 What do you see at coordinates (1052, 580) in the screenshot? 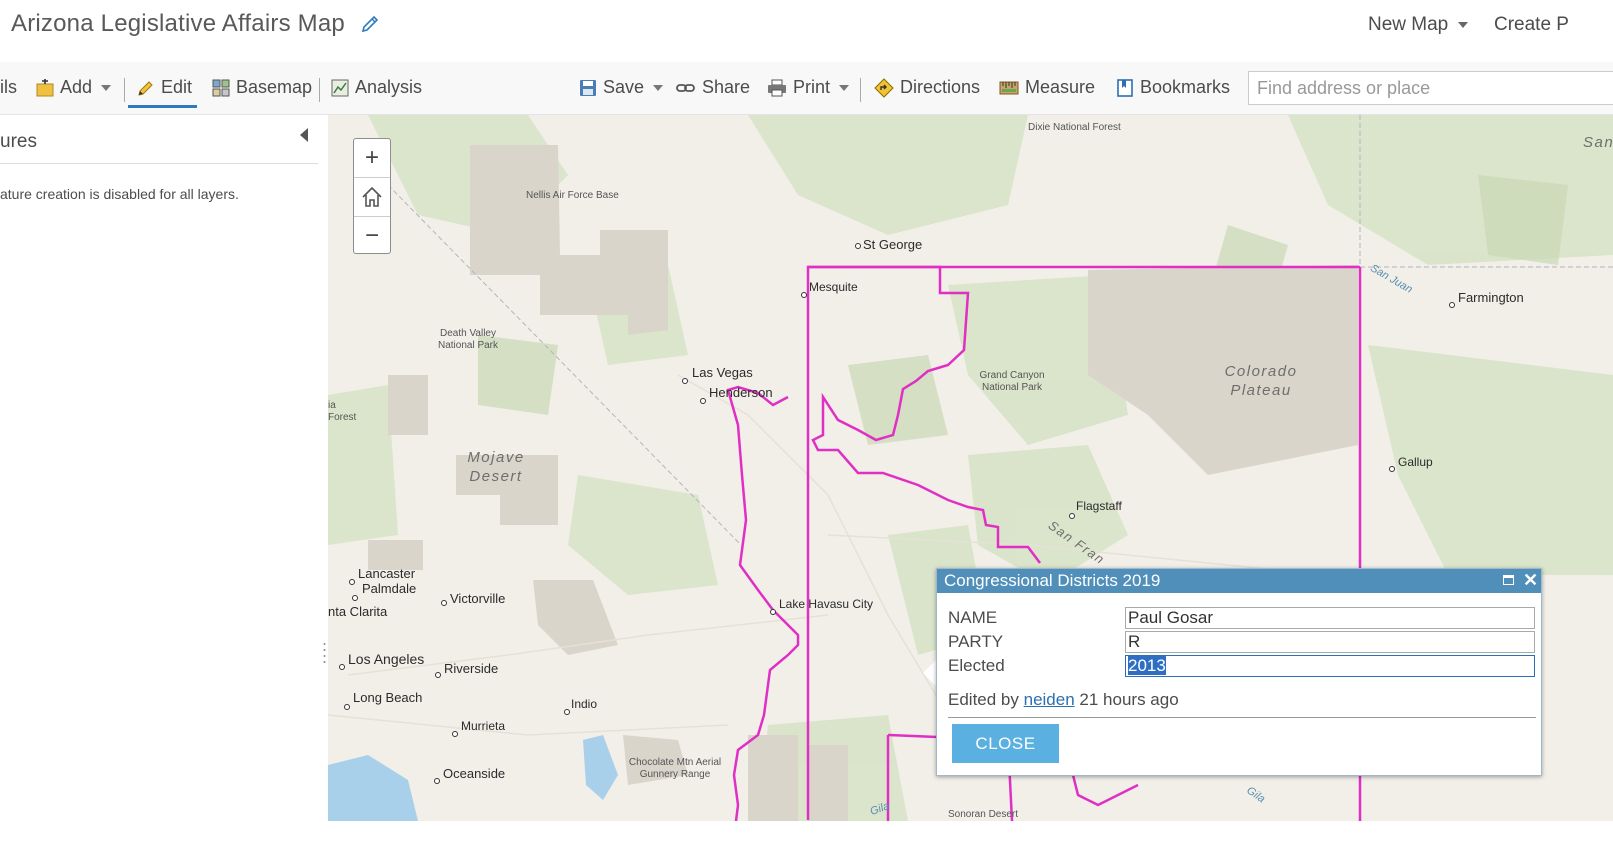
I see `popup-title: Congressional Districts 2019` at bounding box center [1052, 580].